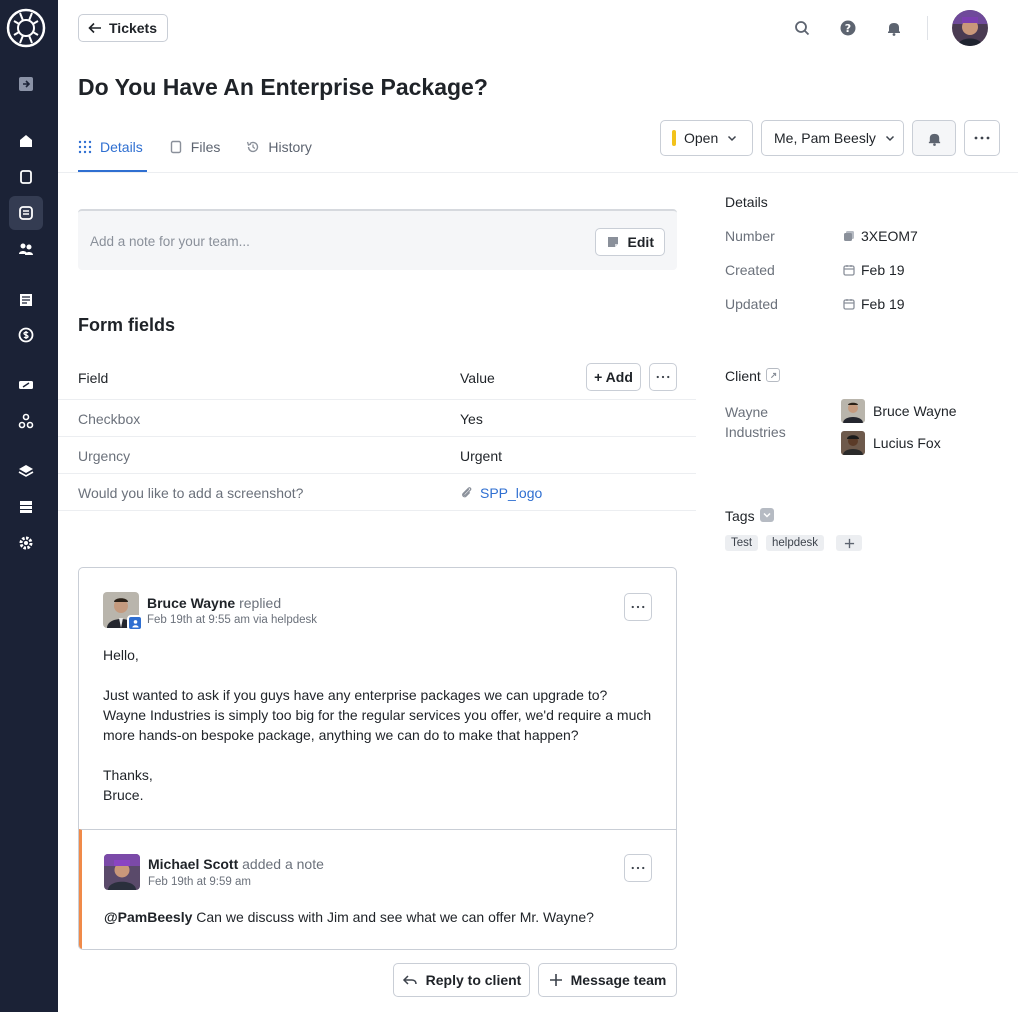 This screenshot has width=1018, height=1012. Describe the element at coordinates (880, 236) in the screenshot. I see `ticket-number: 3XEOM7` at that location.